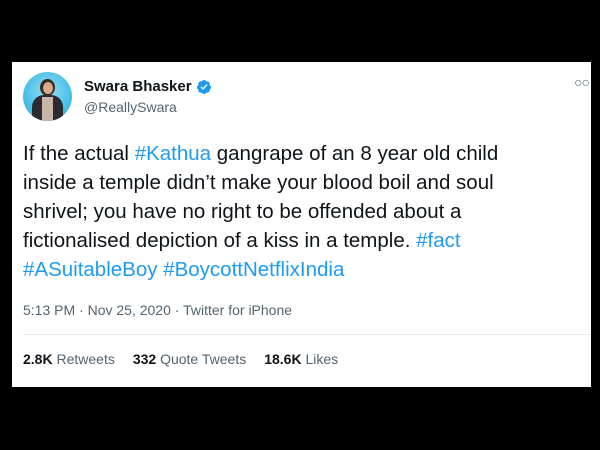  I want to click on verified-badge-icon, so click(203, 86).